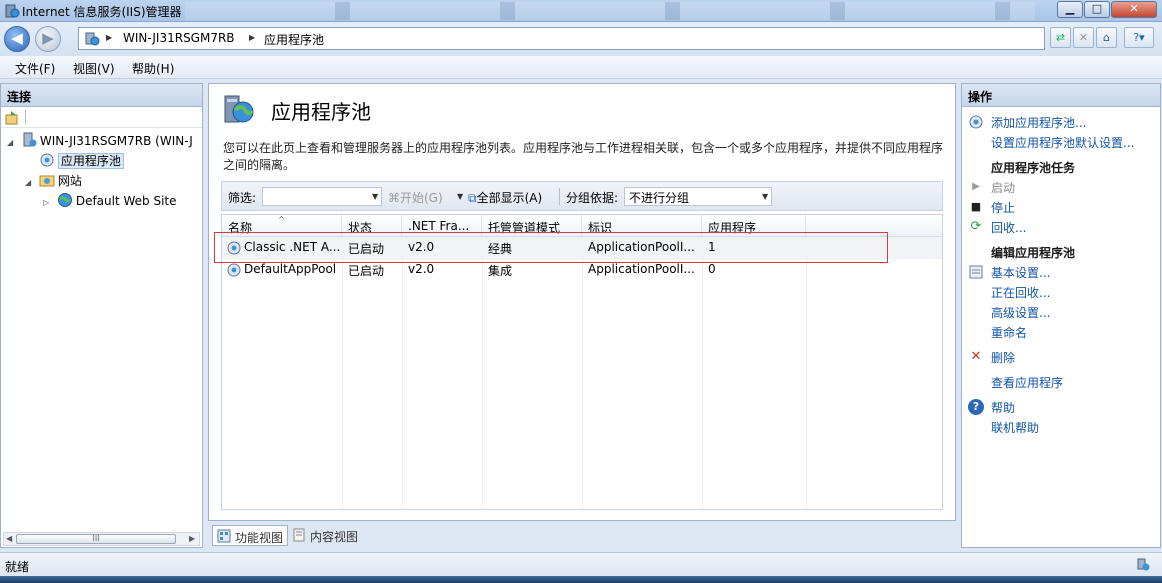 The image size is (1162, 583). What do you see at coordinates (35, 68) in the screenshot?
I see `menu-file: 文件(F)` at bounding box center [35, 68].